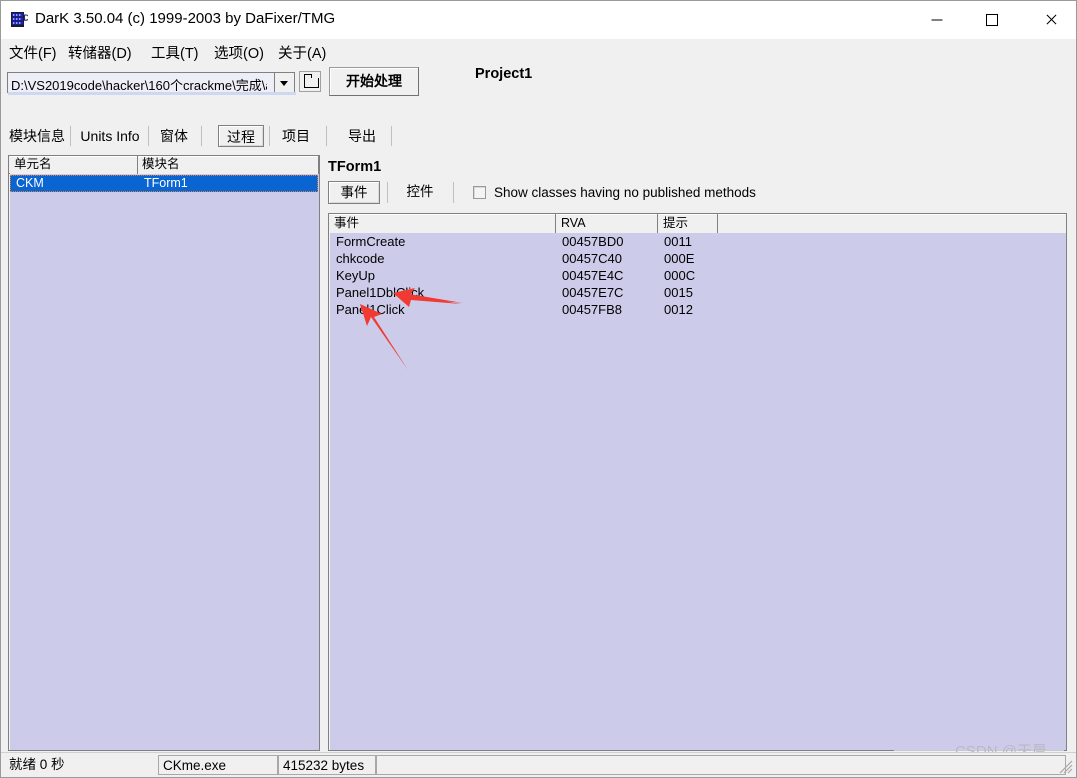  What do you see at coordinates (374, 81) in the screenshot?
I see `start-process-button: 开始处理` at bounding box center [374, 81].